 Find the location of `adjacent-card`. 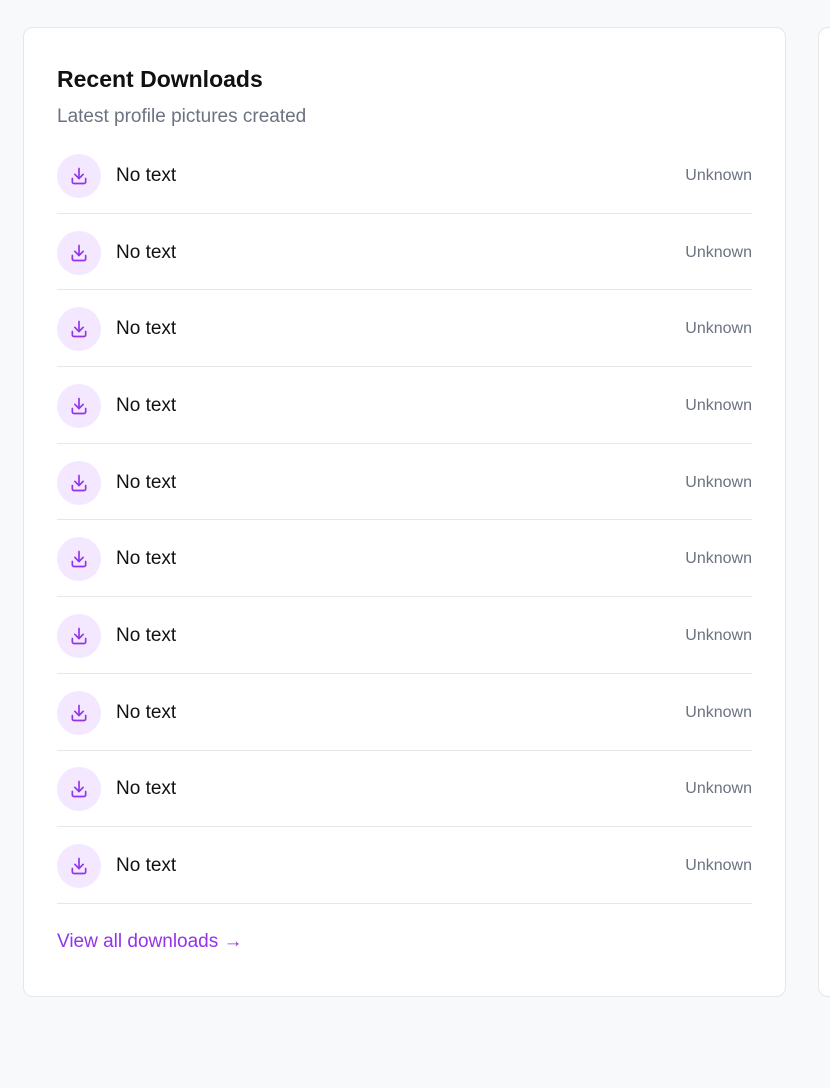

adjacent-card is located at coordinates (824, 512).